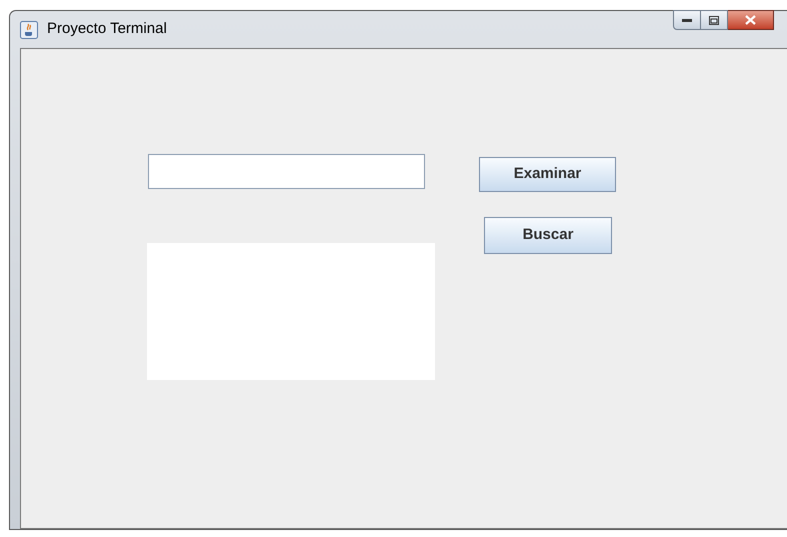 Image resolution: width=787 pixels, height=537 pixels. Describe the element at coordinates (107, 29) in the screenshot. I see `window-title: Proyecto Terminal` at that location.